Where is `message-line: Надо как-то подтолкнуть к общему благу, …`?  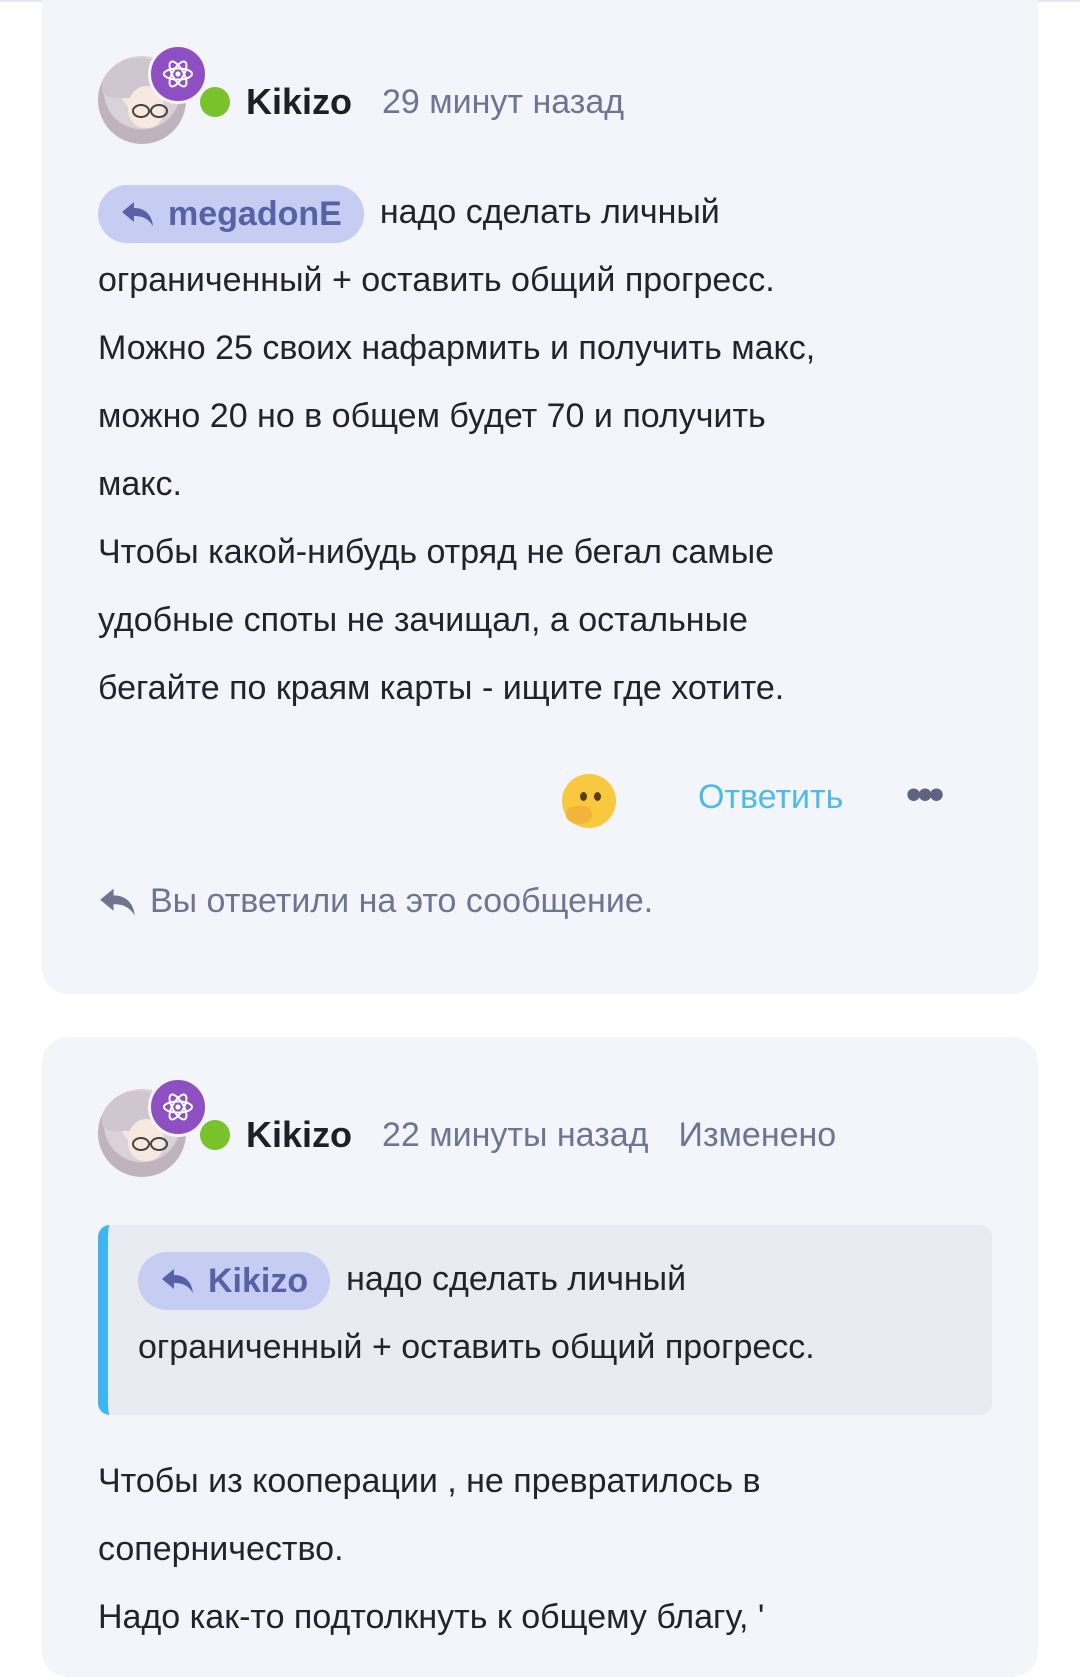 message-line: Надо как-то подтолкнуть к общему благу, … is located at coordinates (431, 1617).